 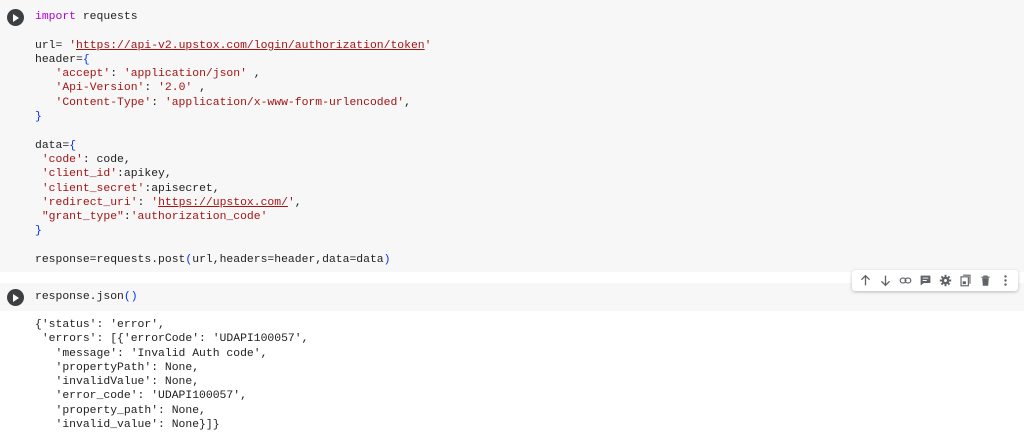 What do you see at coordinates (106, 159) in the screenshot?
I see `code-token: : code,` at bounding box center [106, 159].